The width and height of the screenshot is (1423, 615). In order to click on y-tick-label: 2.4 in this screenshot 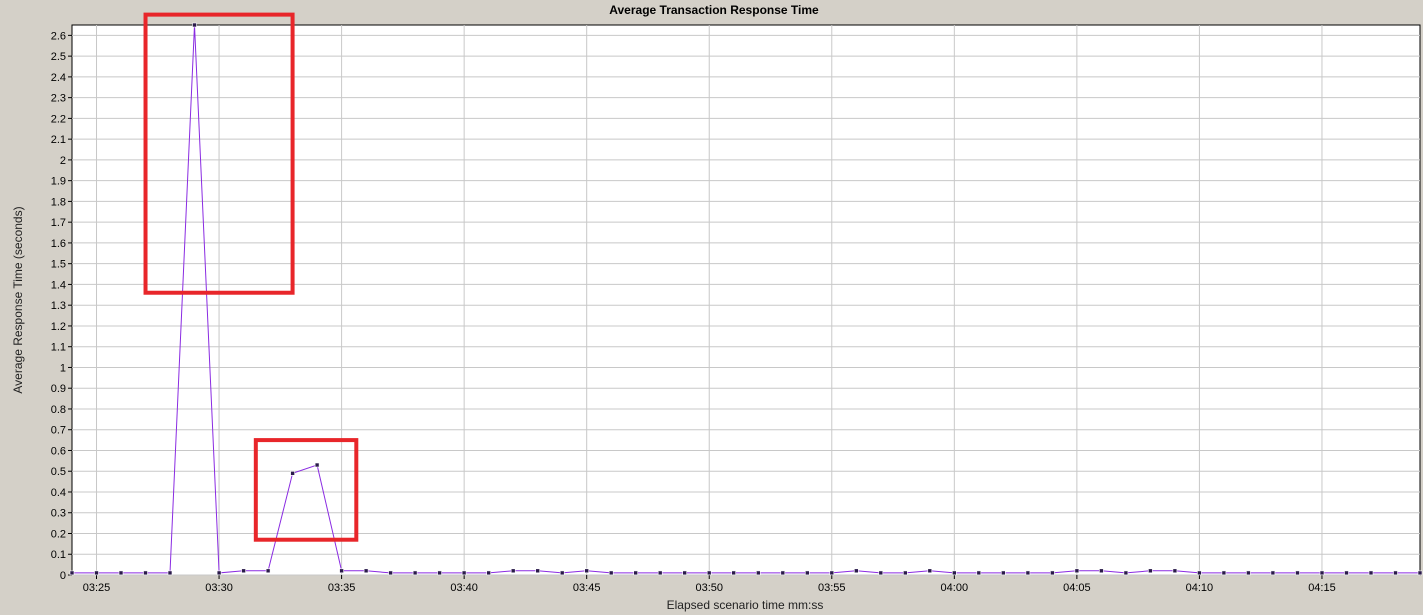, I will do `click(58, 78)`.